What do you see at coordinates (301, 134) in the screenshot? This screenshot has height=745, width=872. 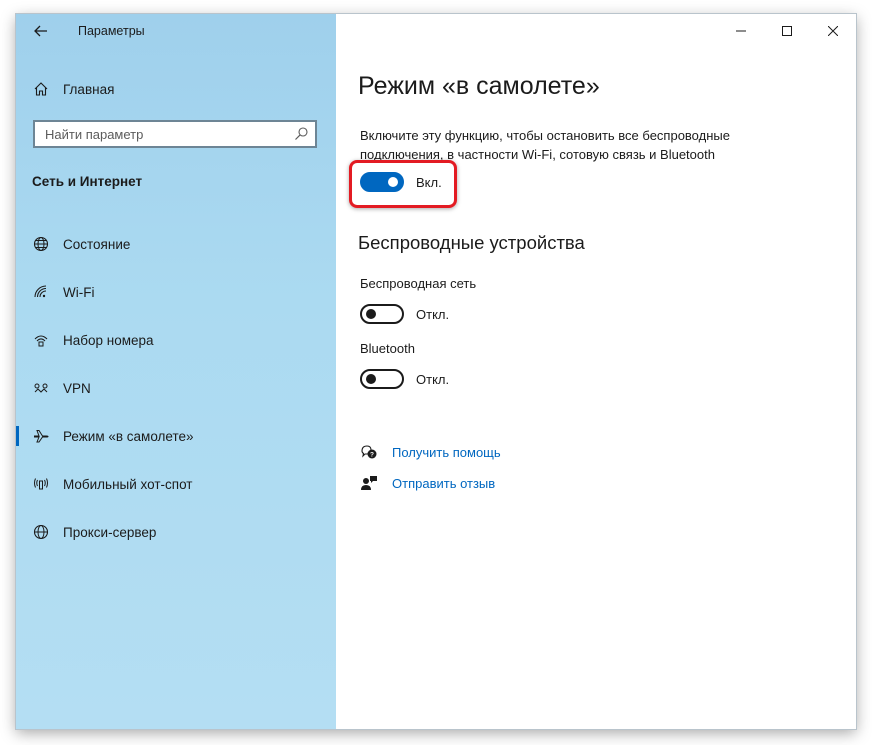 I see `search-icon` at bounding box center [301, 134].